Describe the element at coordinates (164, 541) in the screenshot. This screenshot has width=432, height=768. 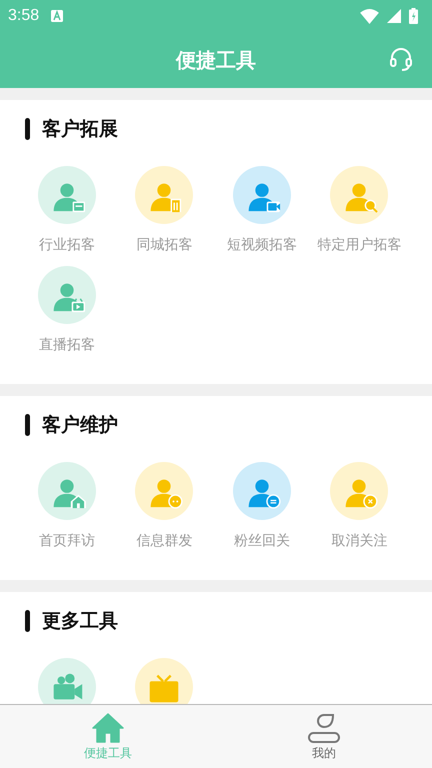
I see `tool-label: 信息群发` at that location.